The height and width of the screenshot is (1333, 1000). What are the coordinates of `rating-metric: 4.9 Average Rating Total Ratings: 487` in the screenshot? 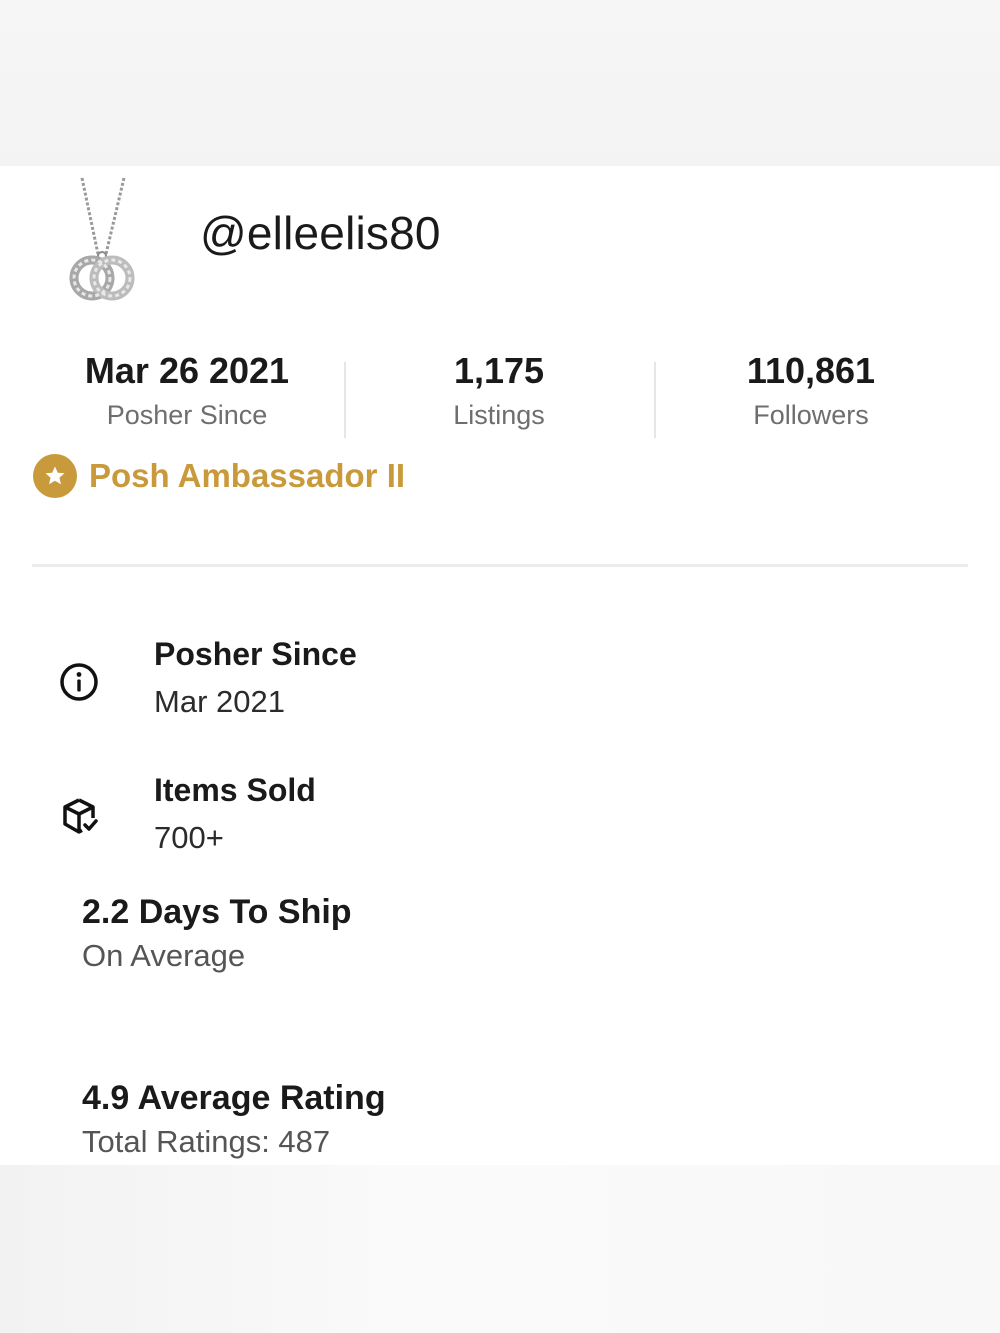 It's located at (234, 1120).